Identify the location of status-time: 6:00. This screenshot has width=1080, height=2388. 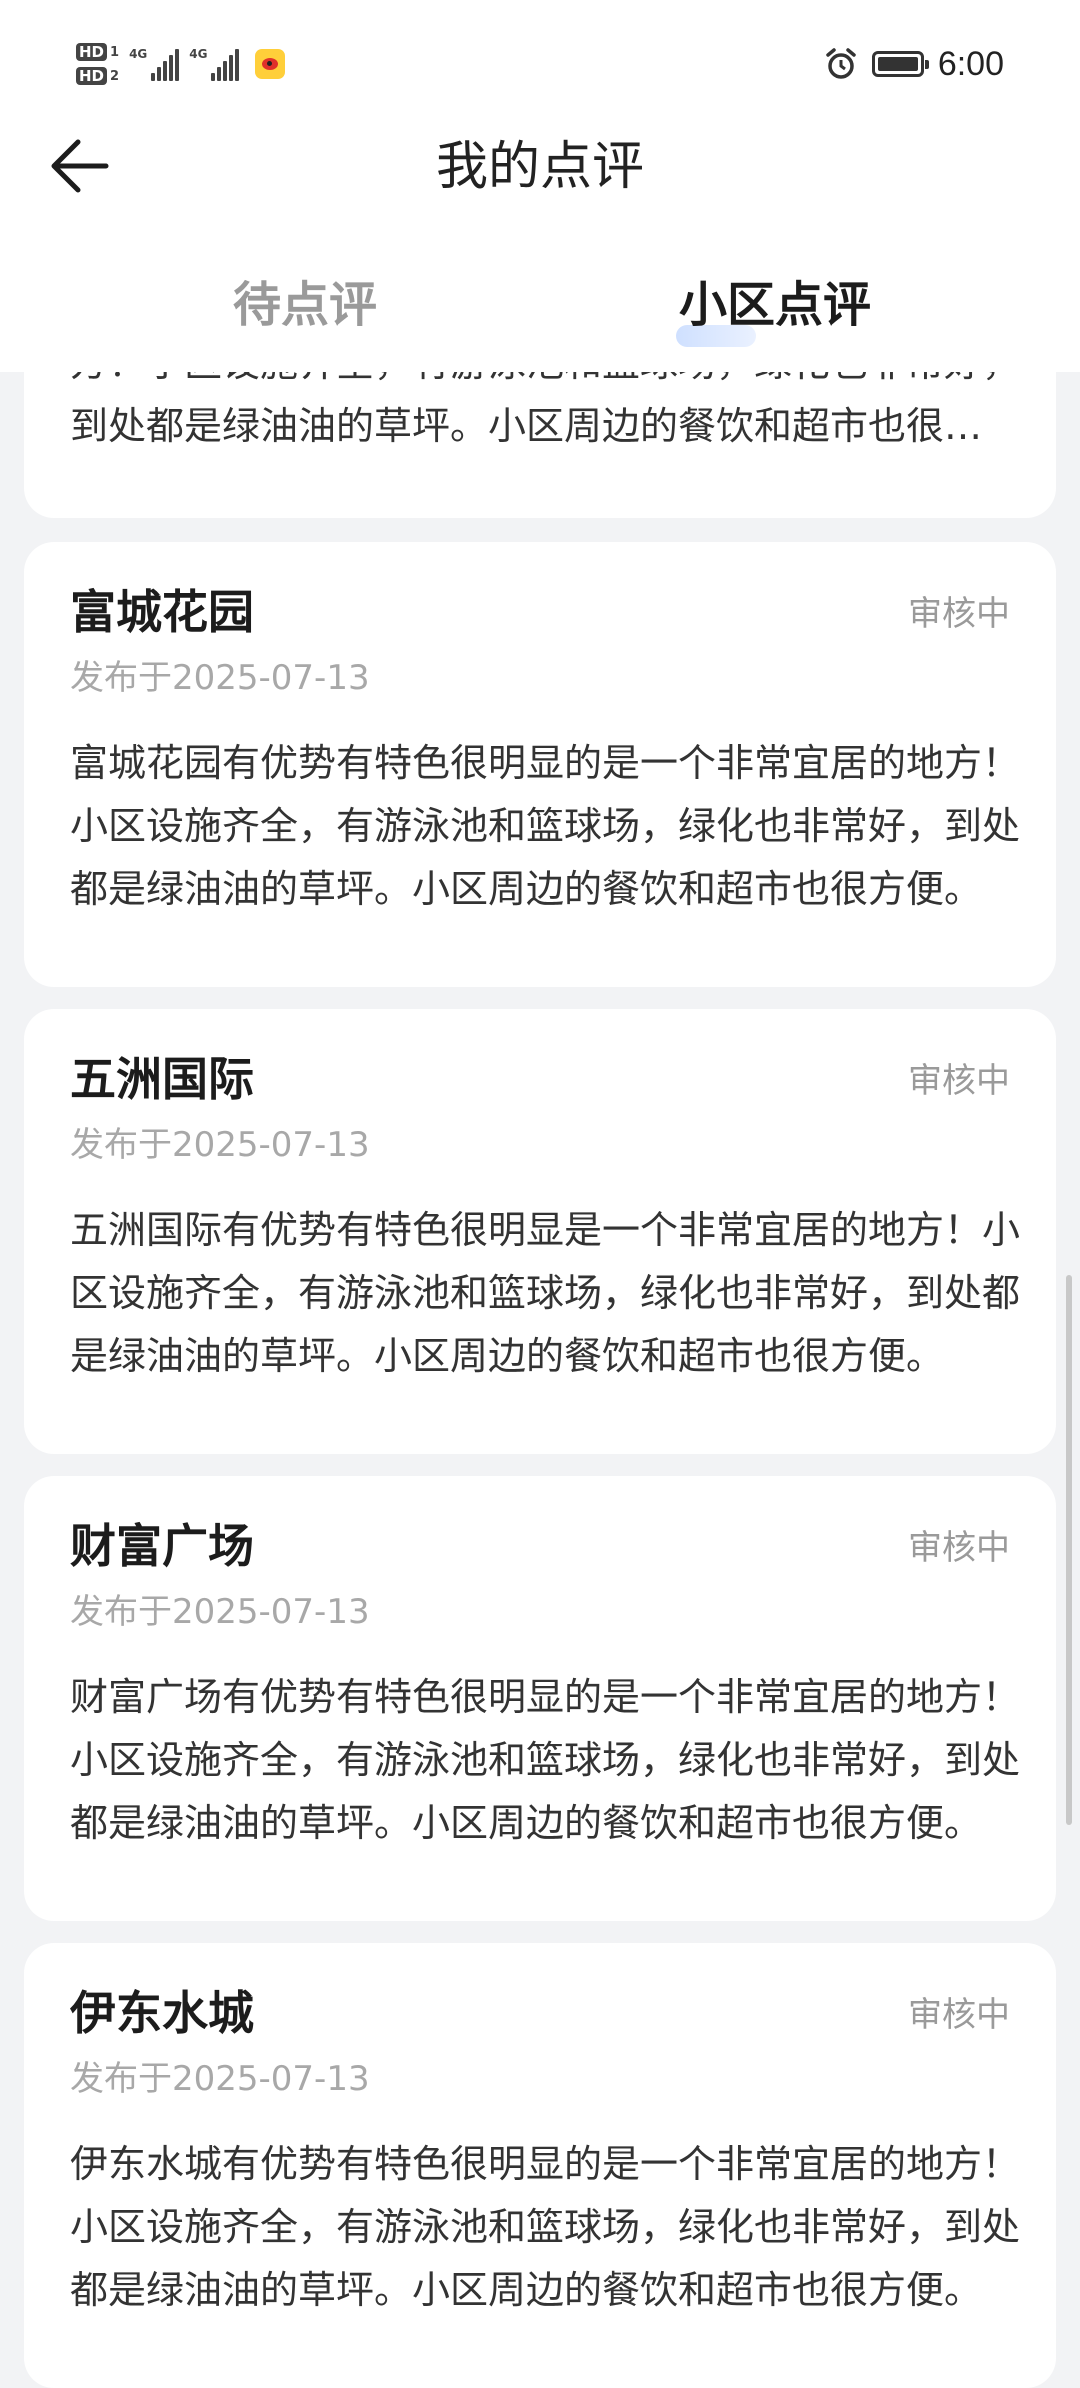
(970, 63).